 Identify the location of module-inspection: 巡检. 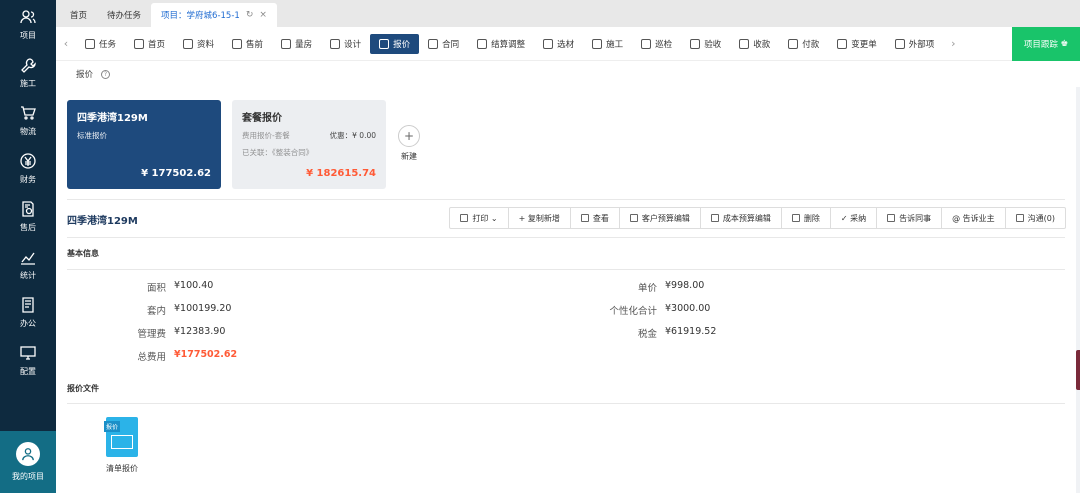
(656, 44).